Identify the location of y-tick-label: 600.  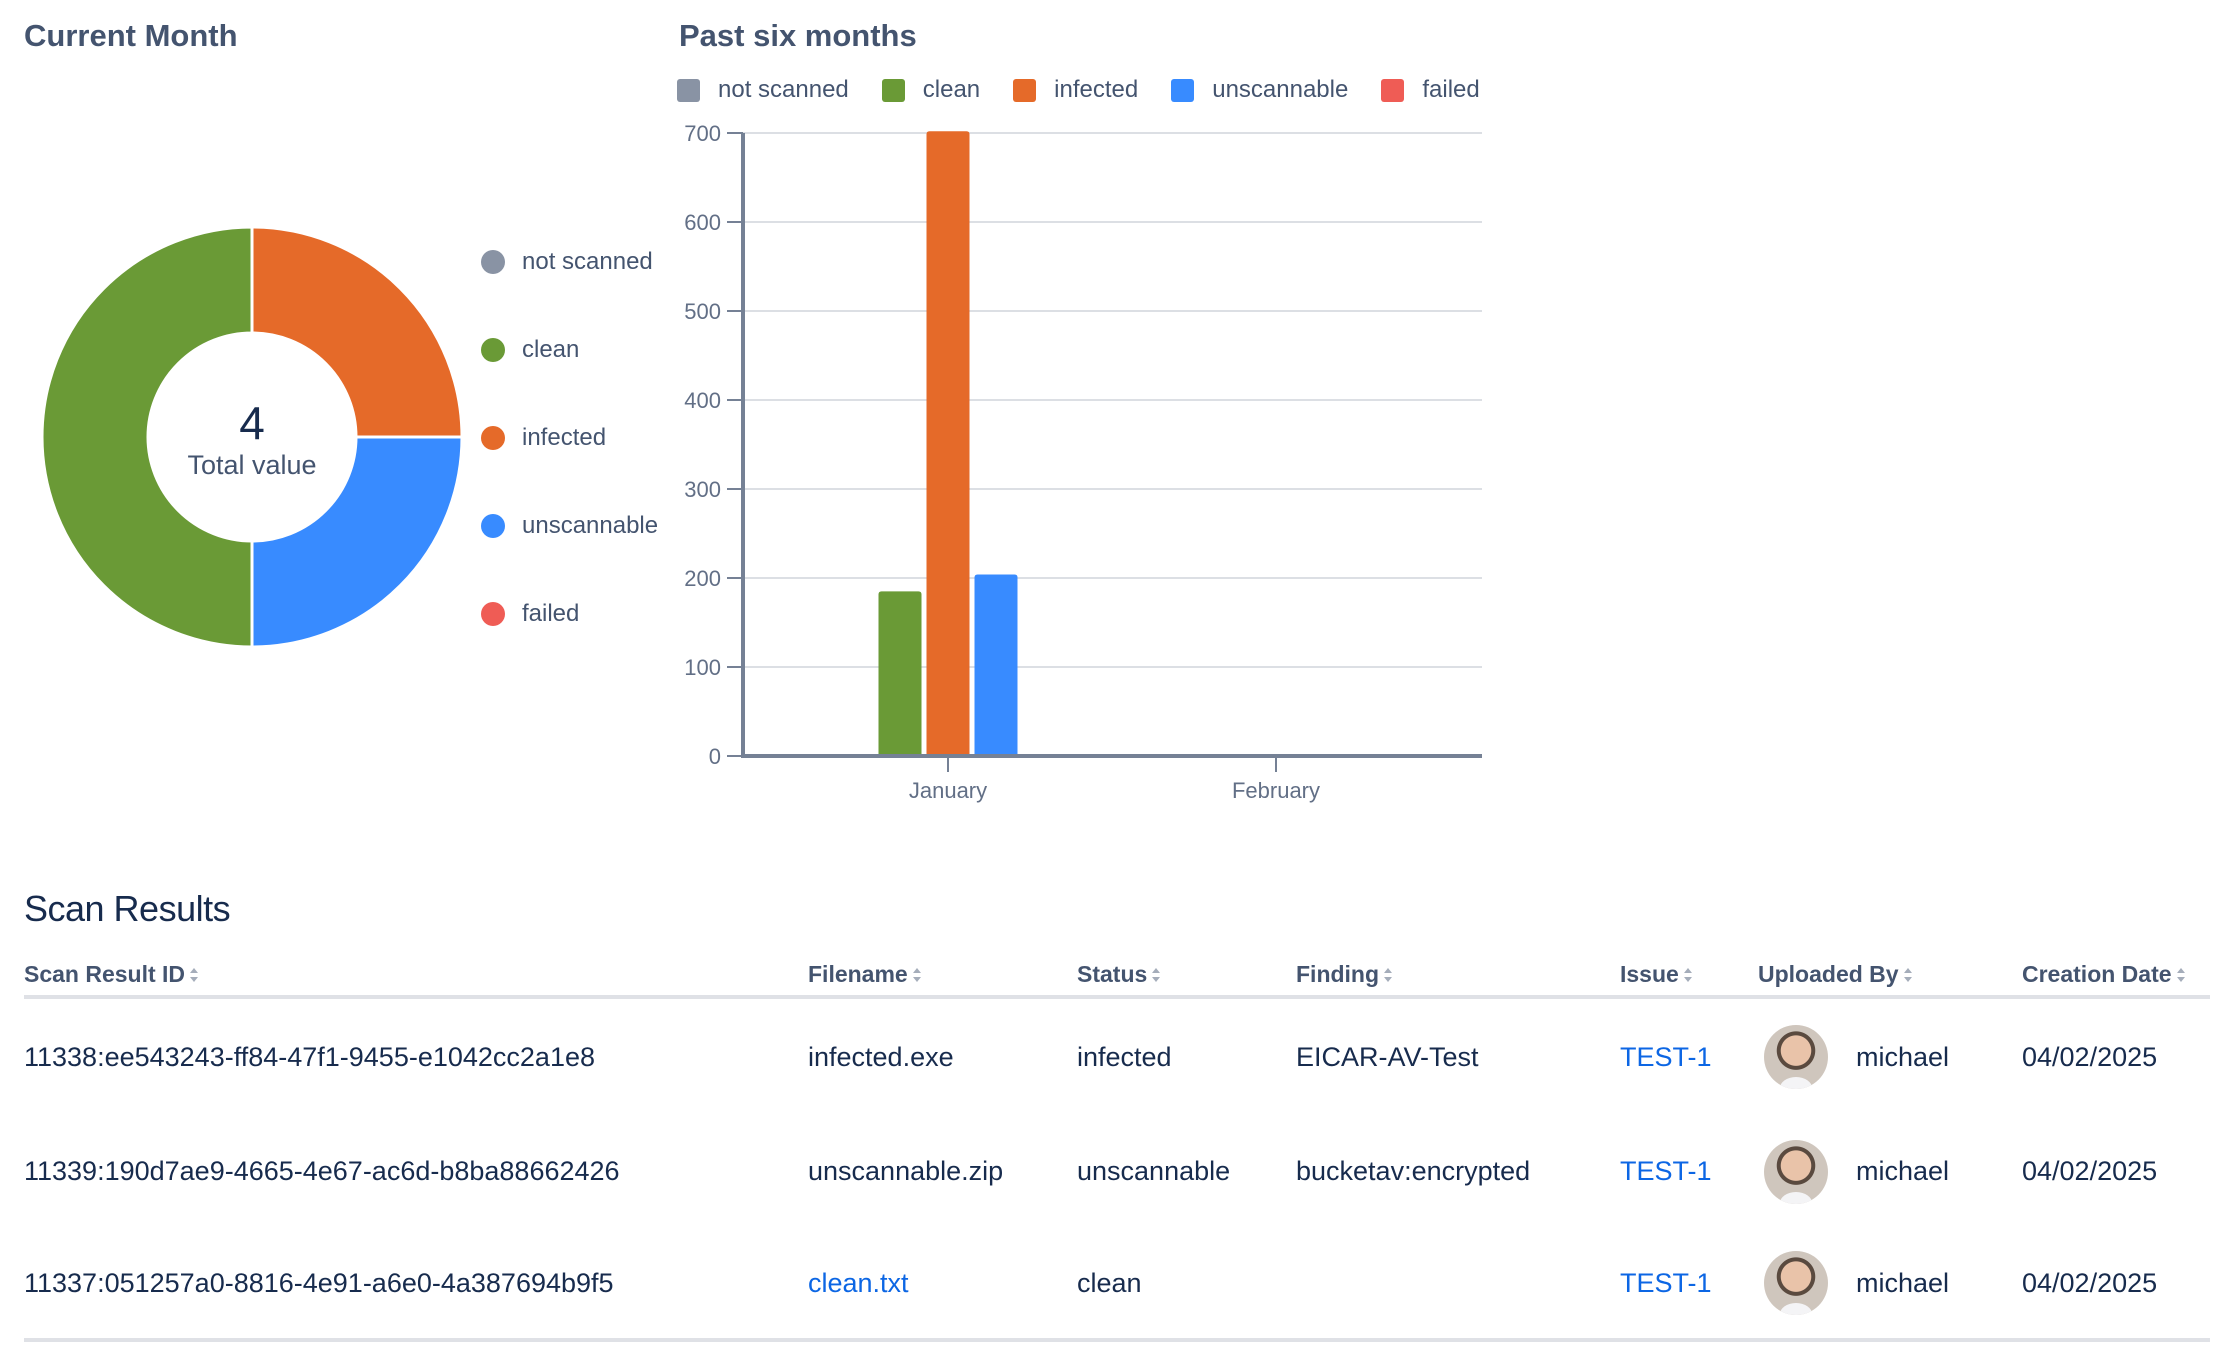
(702, 222).